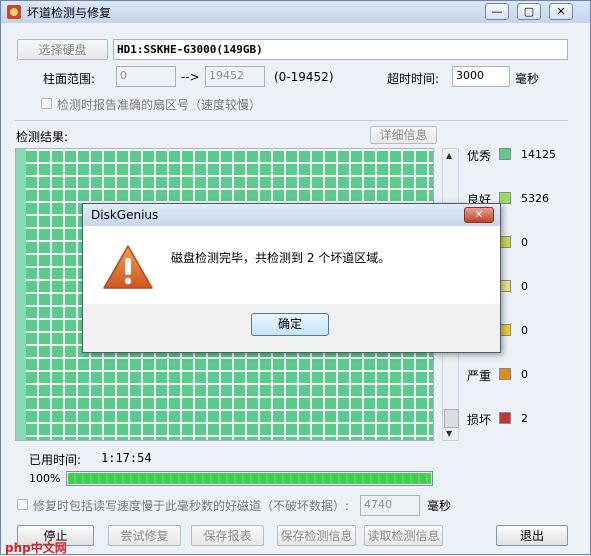 The height and width of the screenshot is (556, 591). I want to click on minimize-button: —, so click(497, 11).